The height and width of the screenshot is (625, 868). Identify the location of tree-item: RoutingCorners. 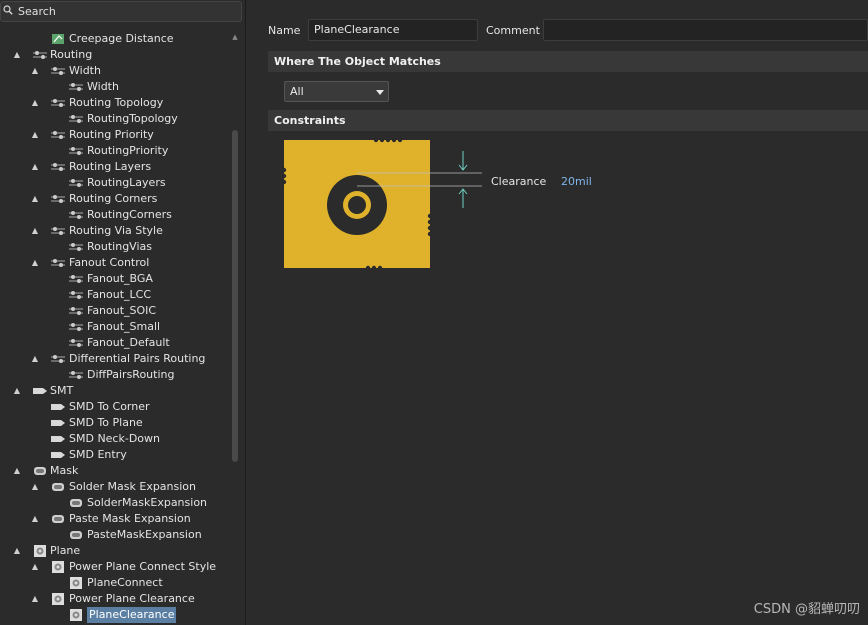
(115, 215).